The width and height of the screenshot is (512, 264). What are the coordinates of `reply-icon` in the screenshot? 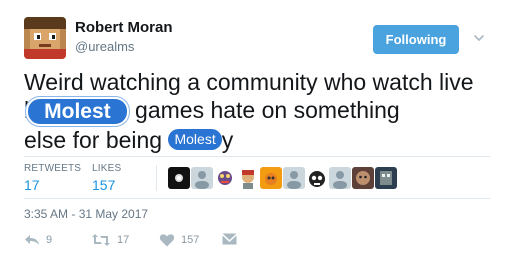 It's located at (32, 240).